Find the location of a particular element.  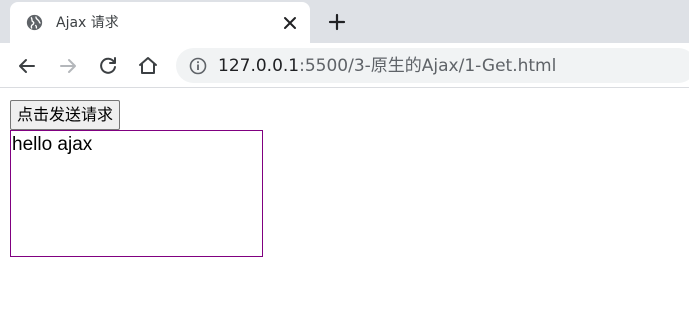

tab-title: Ajax 请求 is located at coordinates (87, 23).